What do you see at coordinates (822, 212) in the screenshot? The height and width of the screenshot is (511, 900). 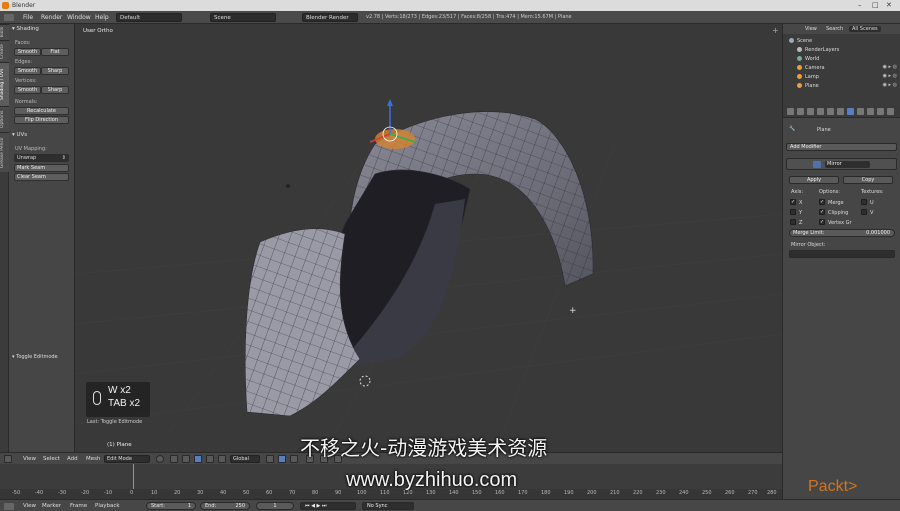 I see `clipping-checkbox: ✓` at bounding box center [822, 212].